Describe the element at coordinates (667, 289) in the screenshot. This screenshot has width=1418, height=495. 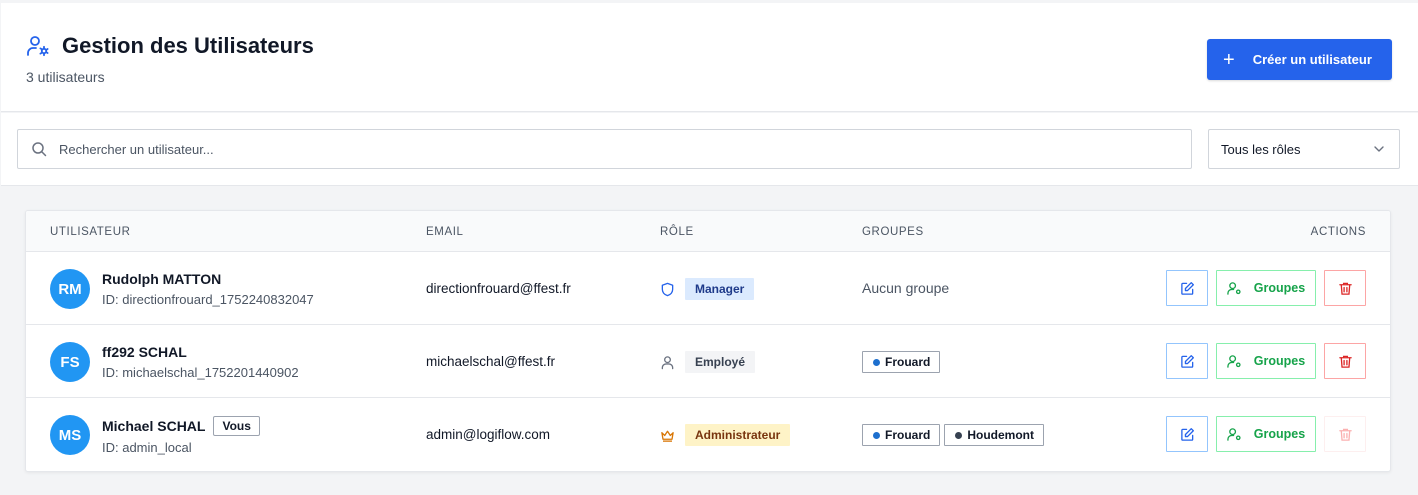
I see `shield-icon` at that location.